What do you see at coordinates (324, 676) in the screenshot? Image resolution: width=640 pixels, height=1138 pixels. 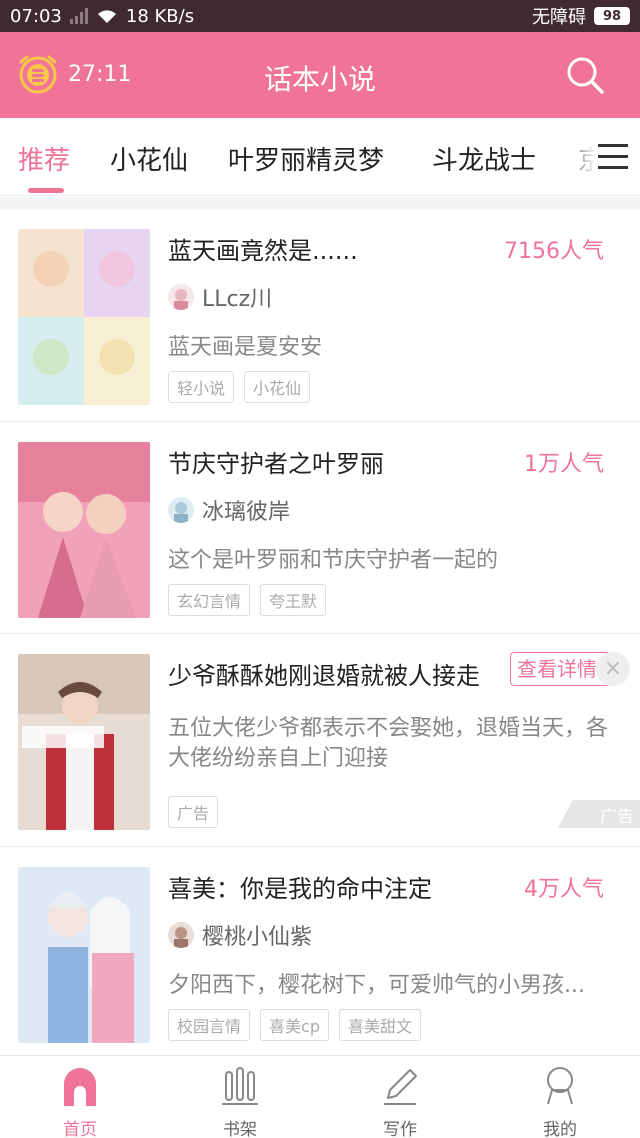 I see `ad-title: 少爷酥酥她刚退婚就被人接走` at bounding box center [324, 676].